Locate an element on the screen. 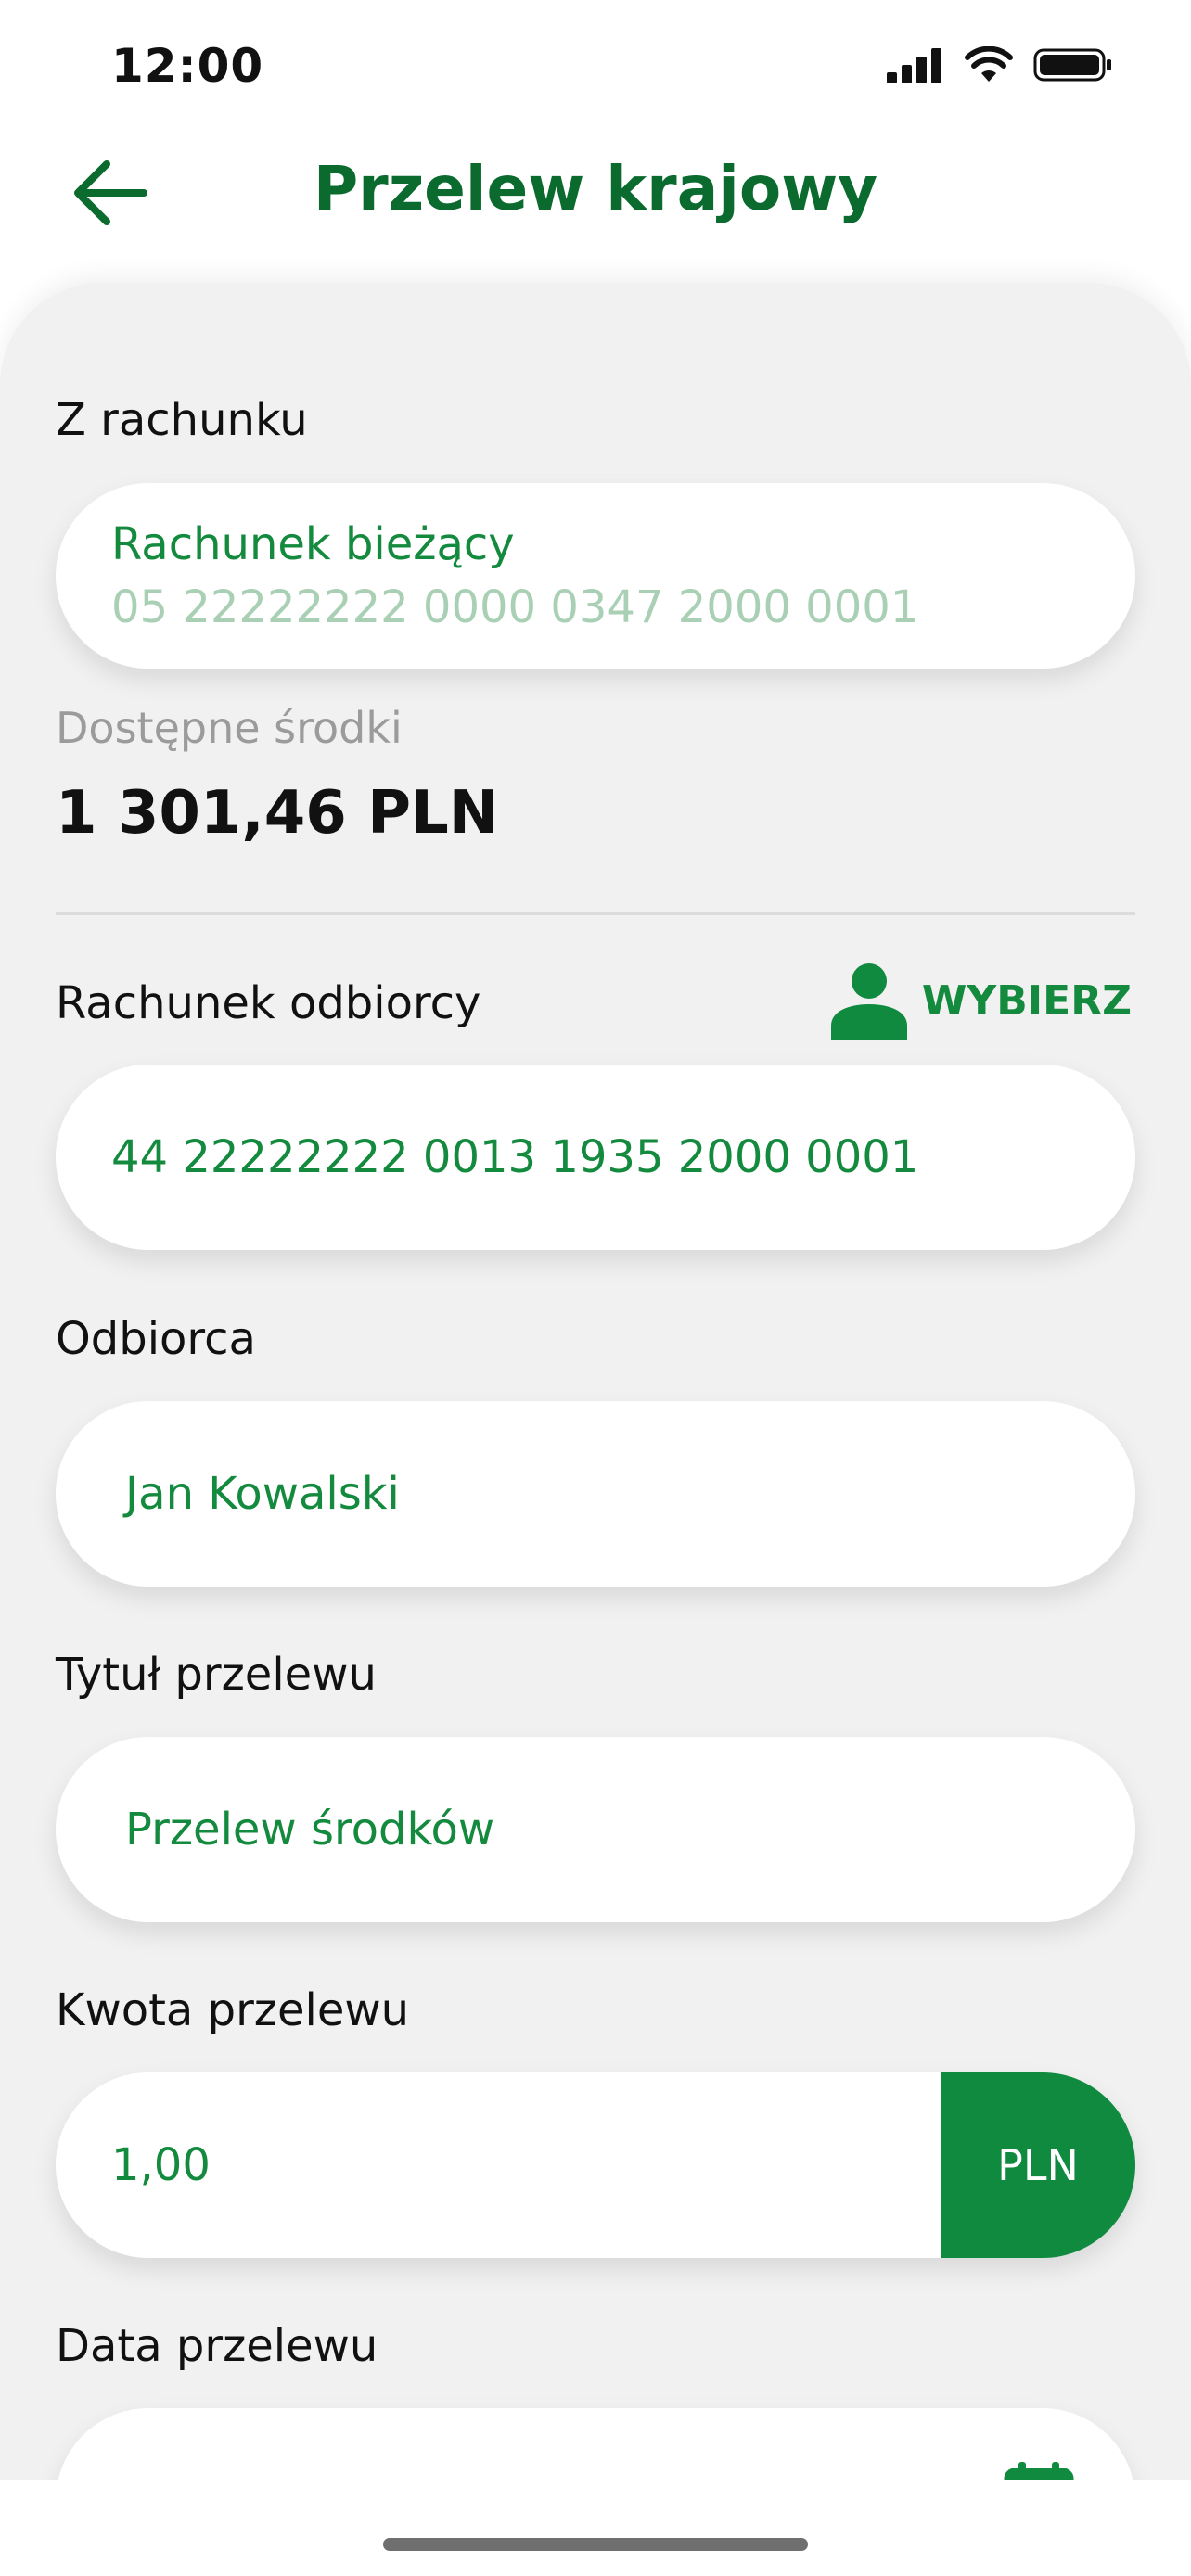 This screenshot has width=1191, height=2576. available-funds-amount: 1 301,46 PLN is located at coordinates (277, 813).